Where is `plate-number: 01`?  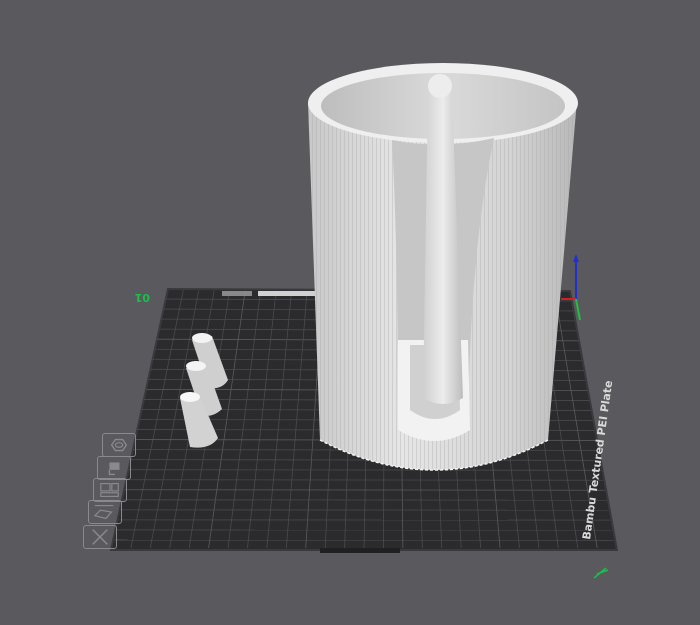
plate-number: 01 is located at coordinates (142, 297).